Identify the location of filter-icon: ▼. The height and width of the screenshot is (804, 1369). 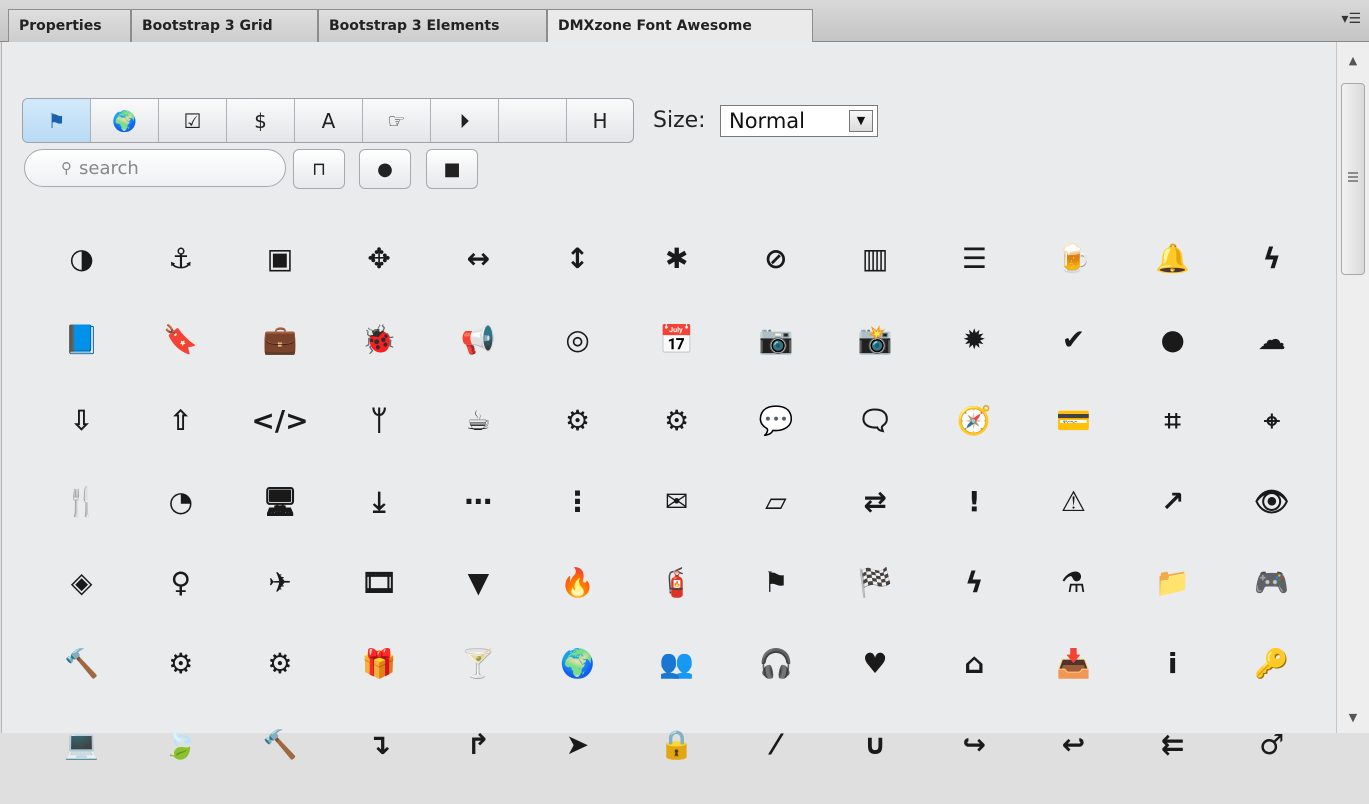
(478, 586).